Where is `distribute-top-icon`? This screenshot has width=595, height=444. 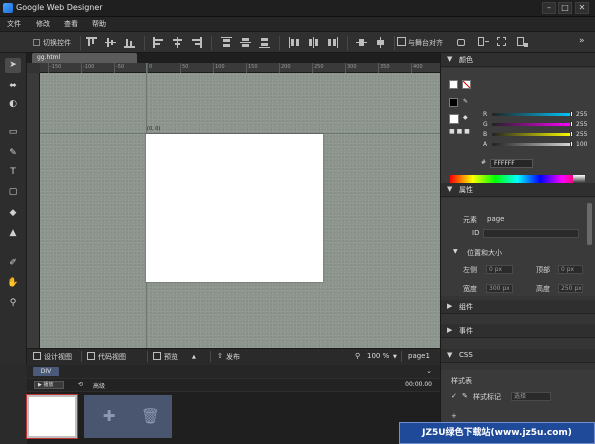
distribute-top-icon is located at coordinates (226, 42).